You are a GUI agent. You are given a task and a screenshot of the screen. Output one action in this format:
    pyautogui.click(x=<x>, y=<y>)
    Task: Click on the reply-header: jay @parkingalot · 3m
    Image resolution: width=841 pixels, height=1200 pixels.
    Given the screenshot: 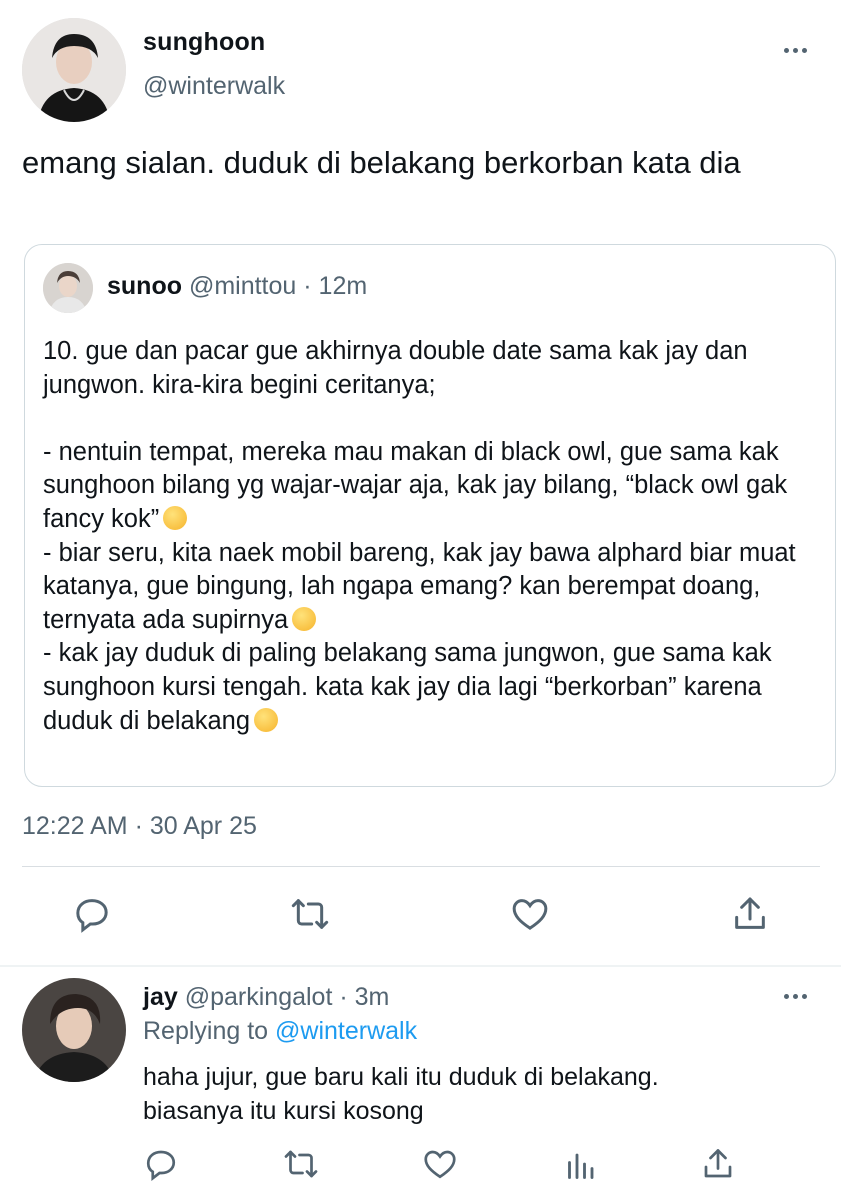 What is the action you would take?
    pyautogui.click(x=266, y=997)
    